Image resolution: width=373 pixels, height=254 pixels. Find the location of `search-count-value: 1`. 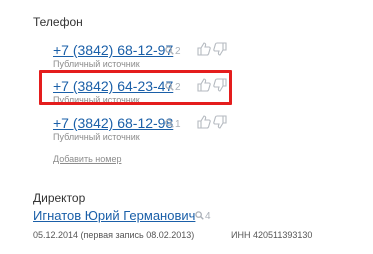

search-count-value: 1 is located at coordinates (178, 124).